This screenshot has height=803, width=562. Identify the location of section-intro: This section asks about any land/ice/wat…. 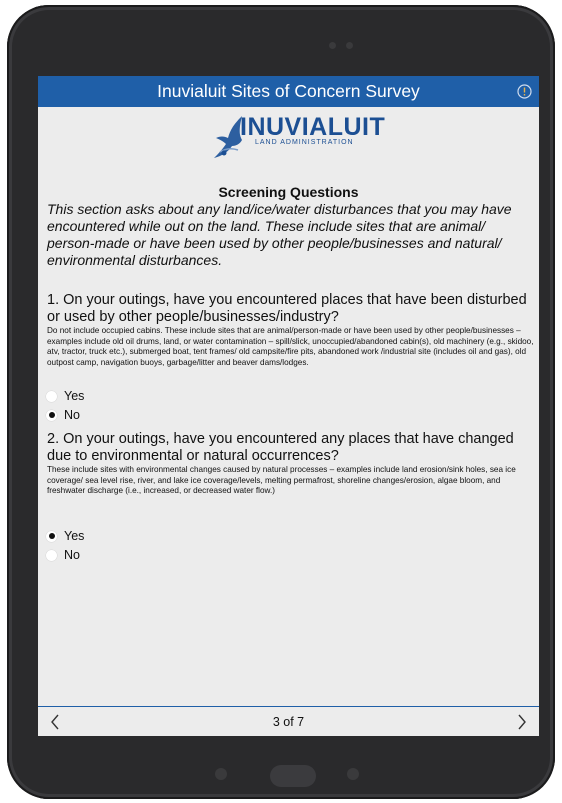
(279, 234).